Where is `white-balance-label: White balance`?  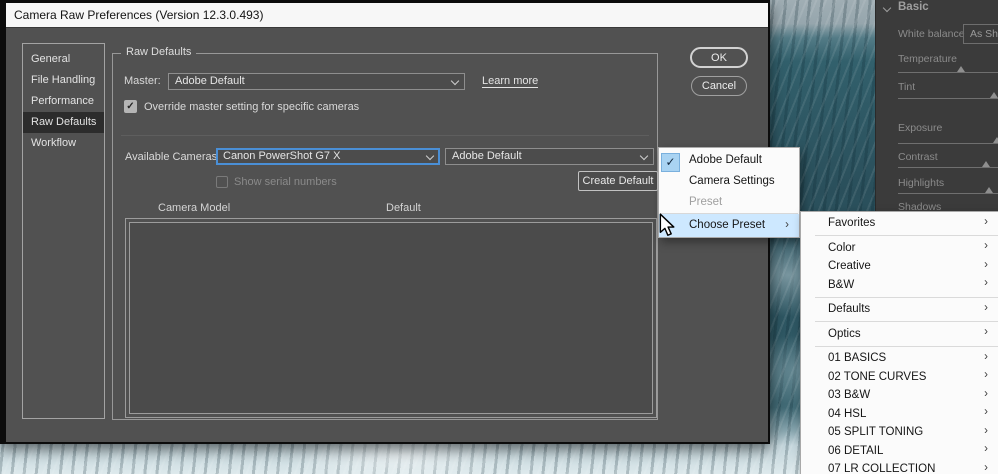 white-balance-label: White balance is located at coordinates (931, 34).